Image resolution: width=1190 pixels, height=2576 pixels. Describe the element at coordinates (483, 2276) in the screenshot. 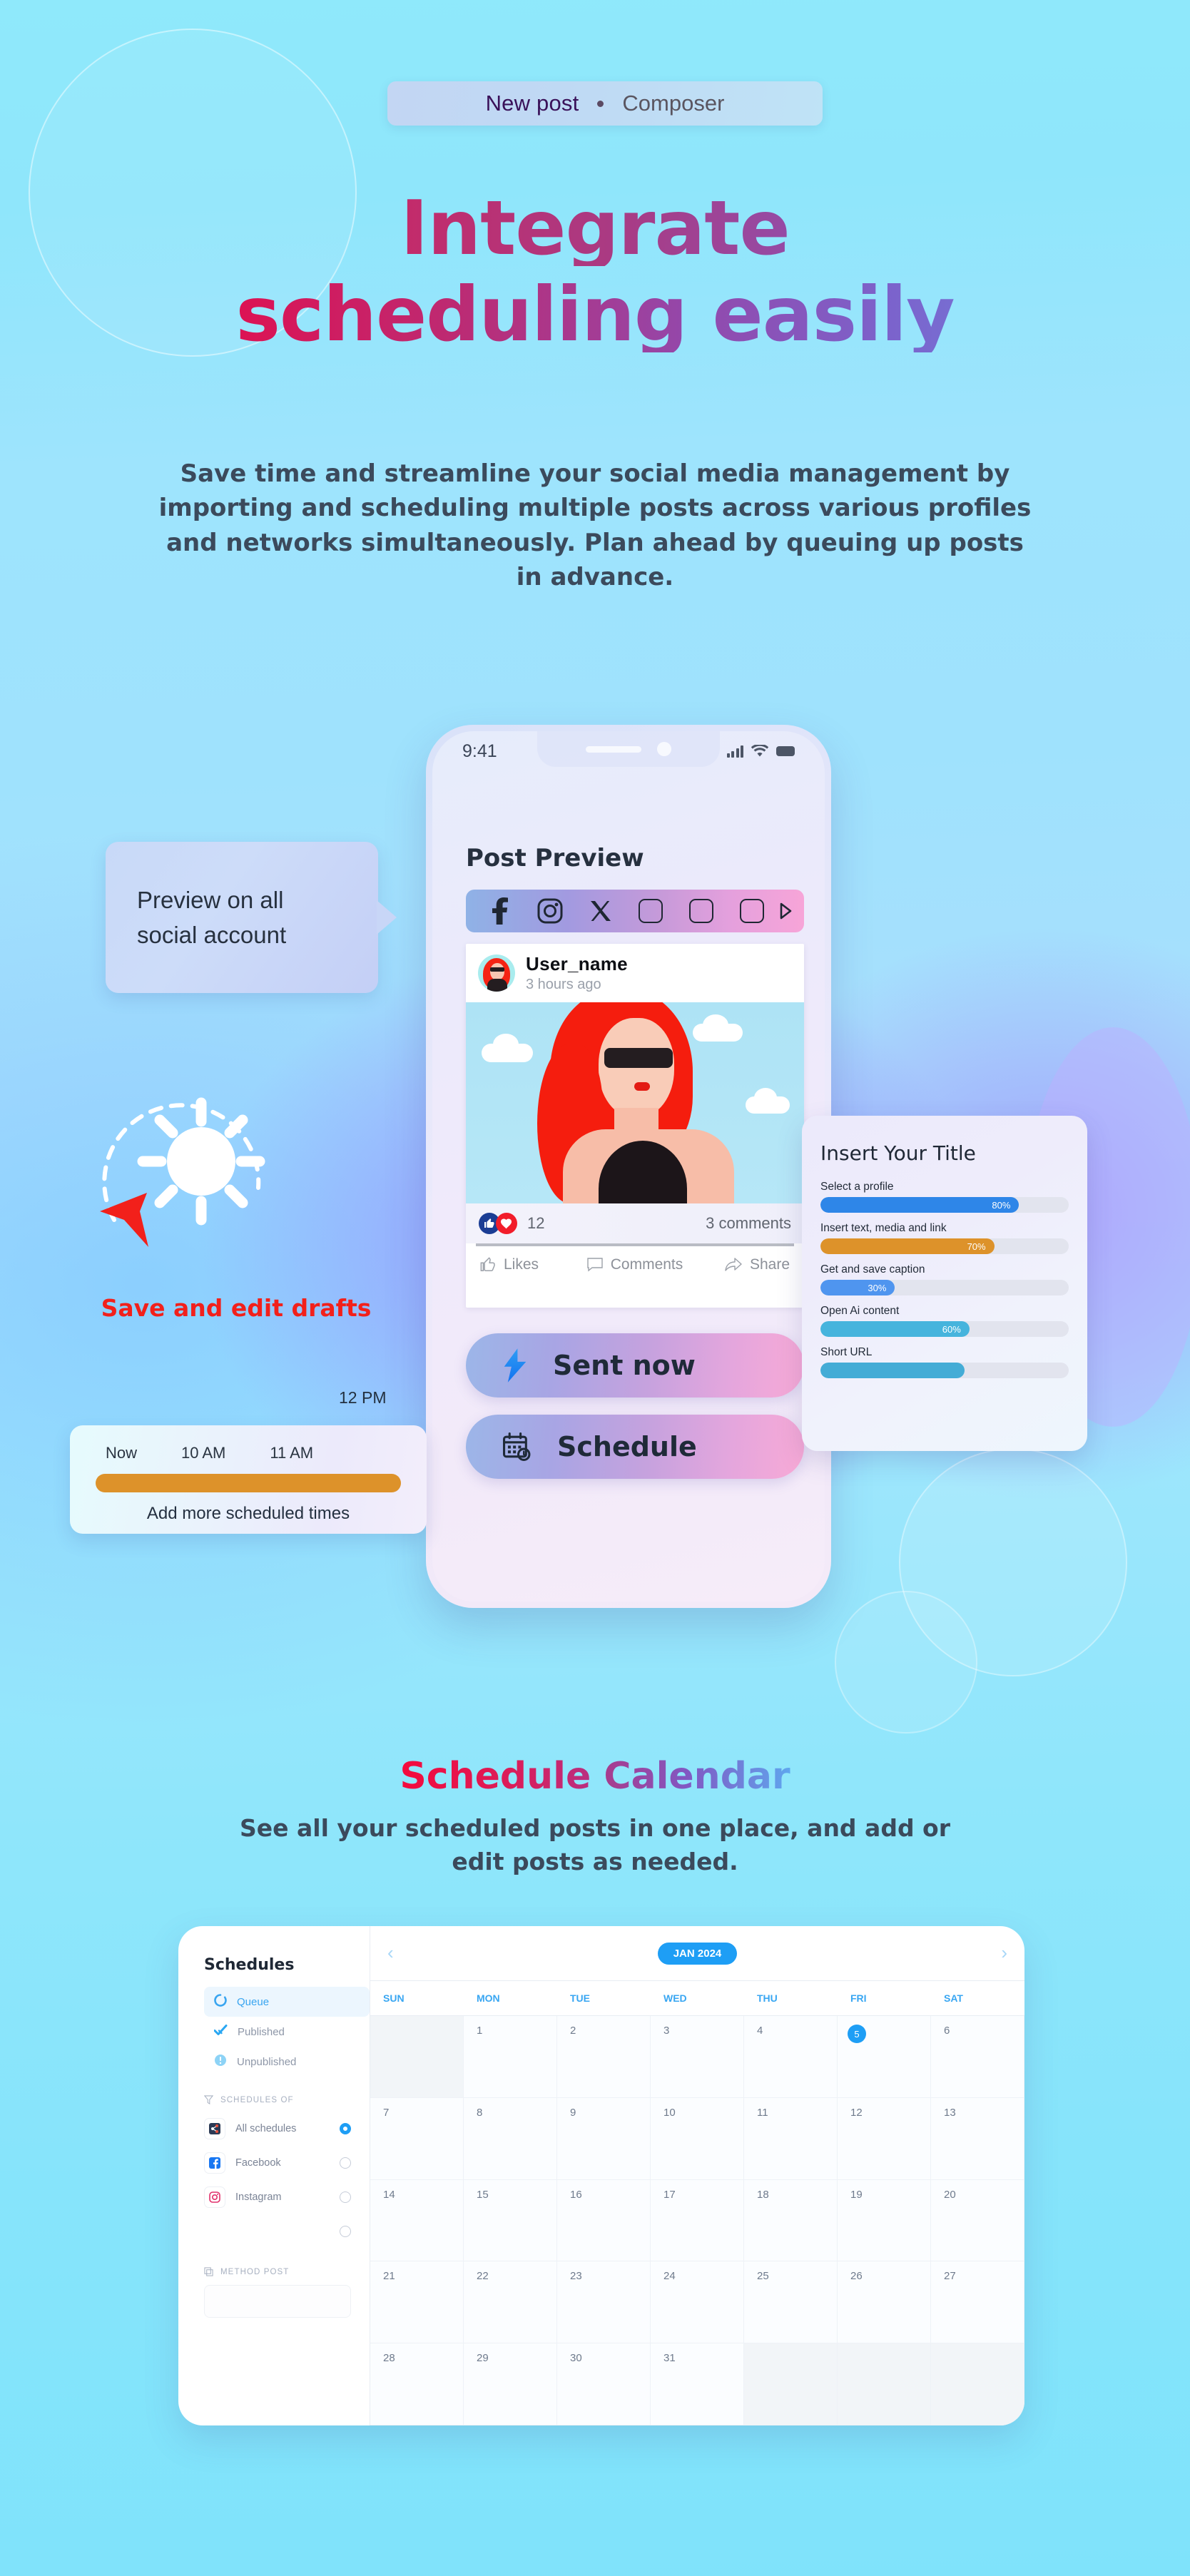

I see `calendar-day-number: 22` at that location.